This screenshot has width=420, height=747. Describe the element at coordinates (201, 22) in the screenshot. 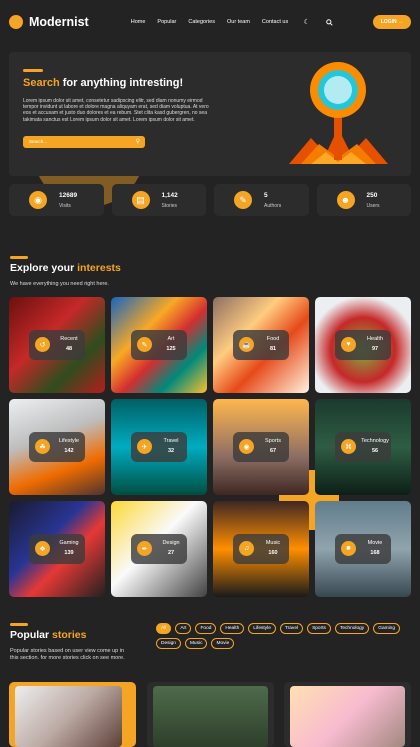

I see `nav-categories: Categories` at that location.